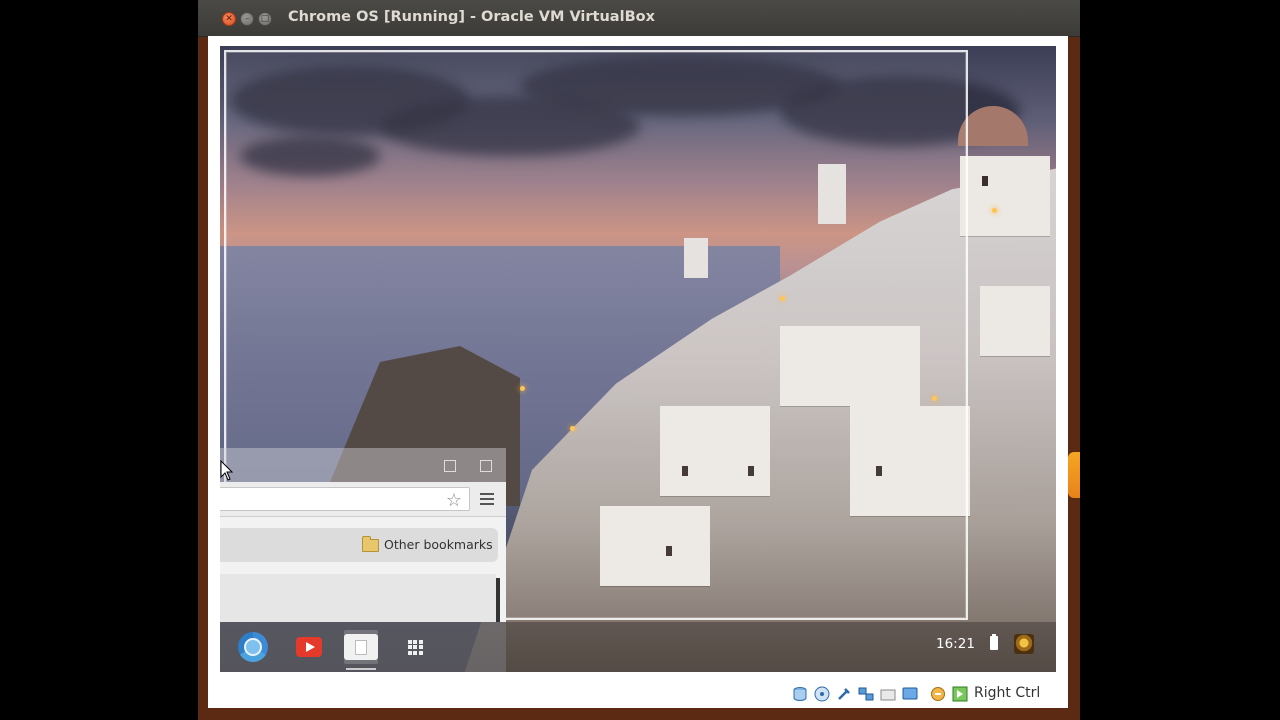 This screenshot has width=1280, height=720. I want to click on vm-status-bar: Right Ctrl, so click(638, 690).